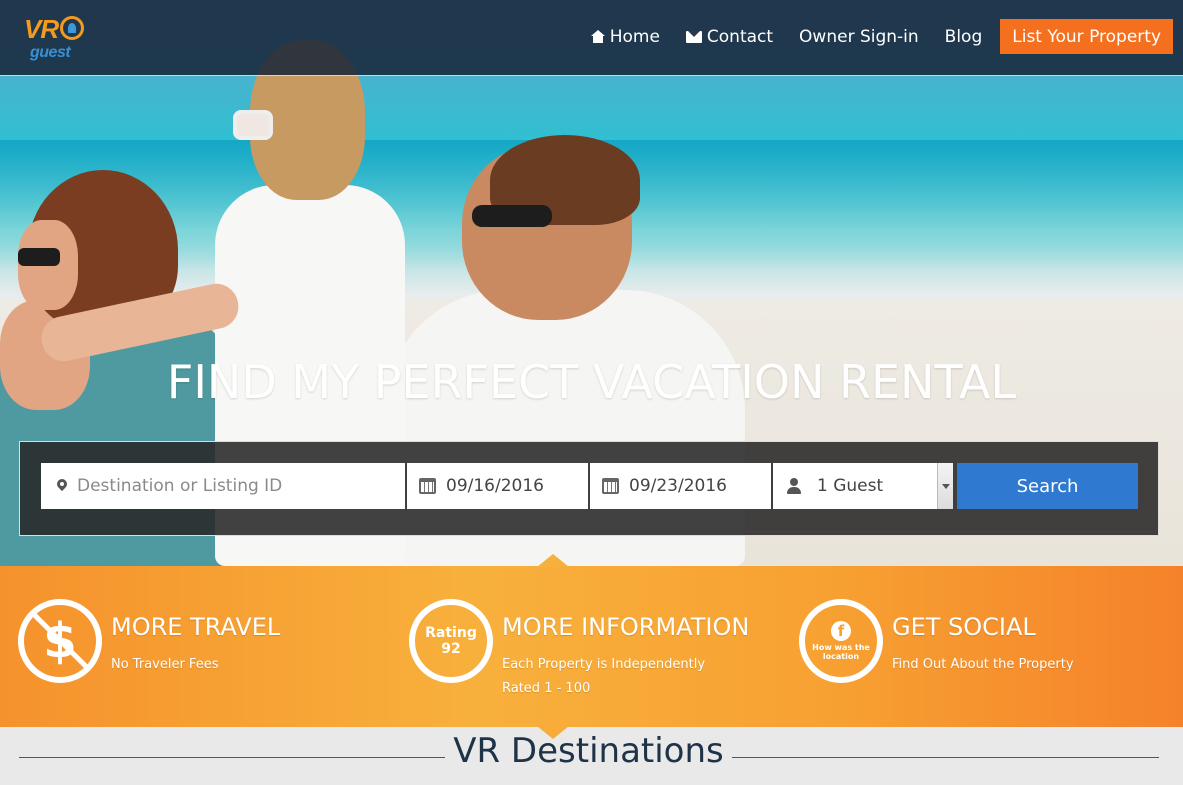 The height and width of the screenshot is (785, 1183). Describe the element at coordinates (794, 486) in the screenshot. I see `user-icon` at that location.